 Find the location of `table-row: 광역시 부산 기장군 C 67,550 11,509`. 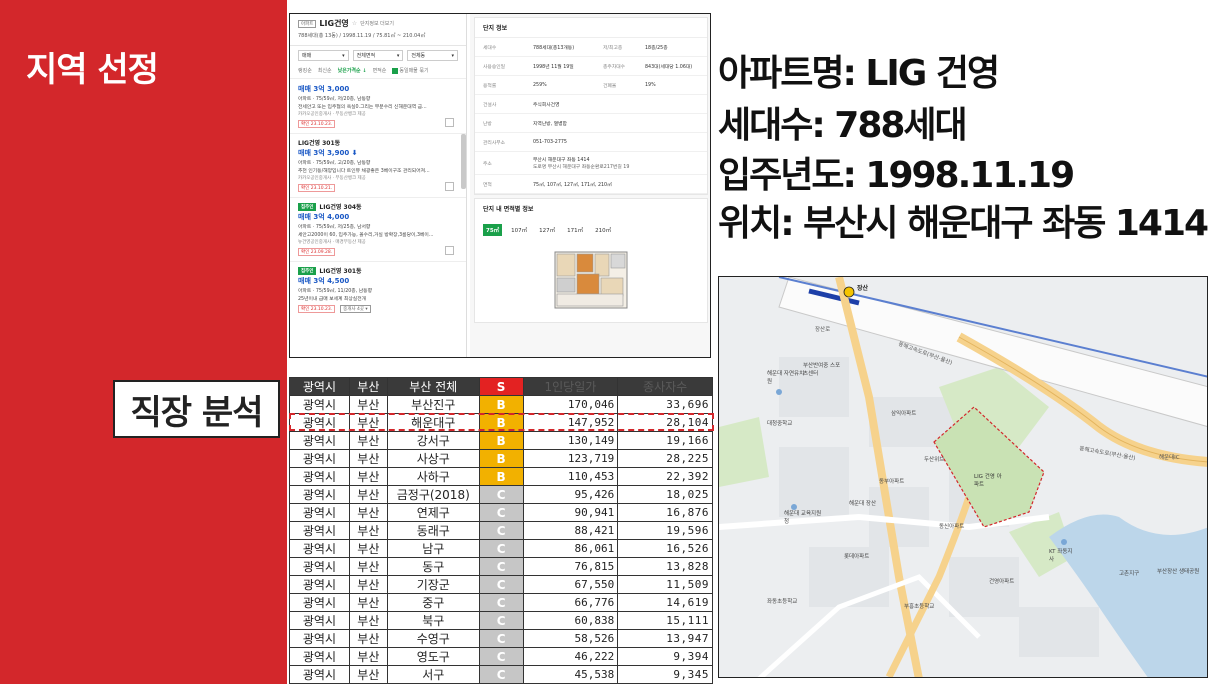

table-row: 광역시 부산 기장군 C 67,550 11,509 is located at coordinates (501, 584).